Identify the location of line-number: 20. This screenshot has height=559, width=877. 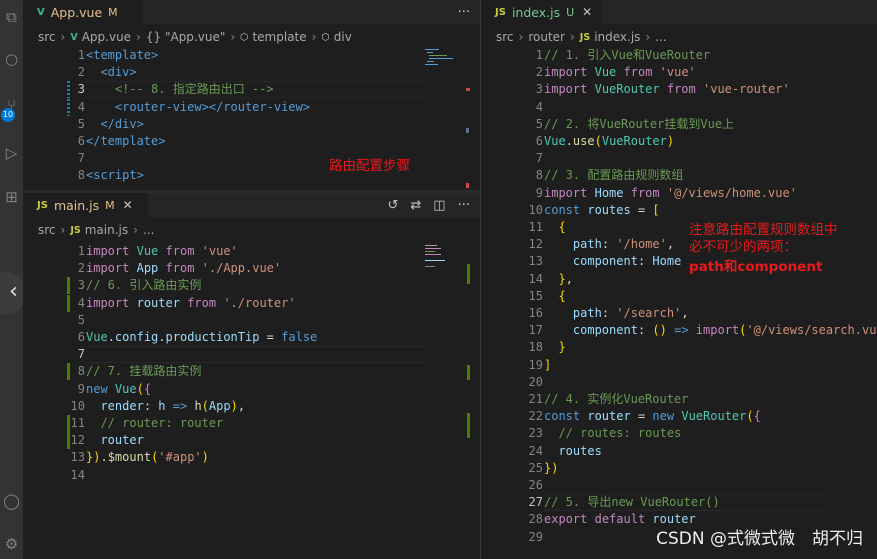
(535, 381).